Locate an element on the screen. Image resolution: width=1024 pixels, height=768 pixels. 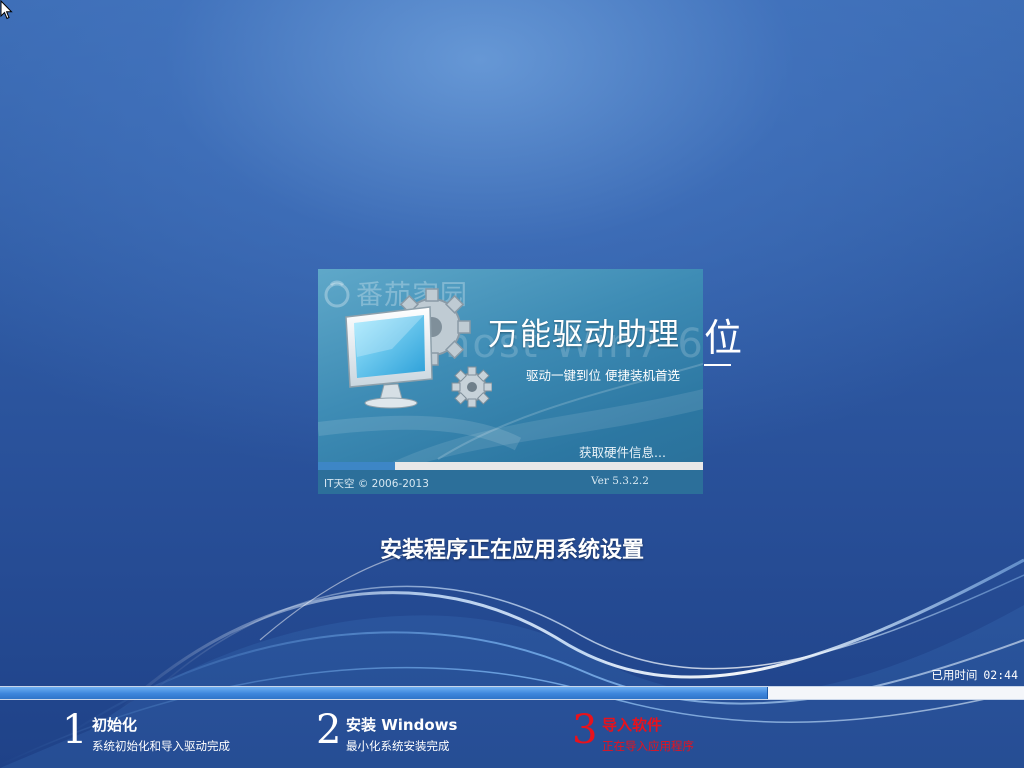
ghost-text-overflow: 位 is located at coordinates (723, 338).